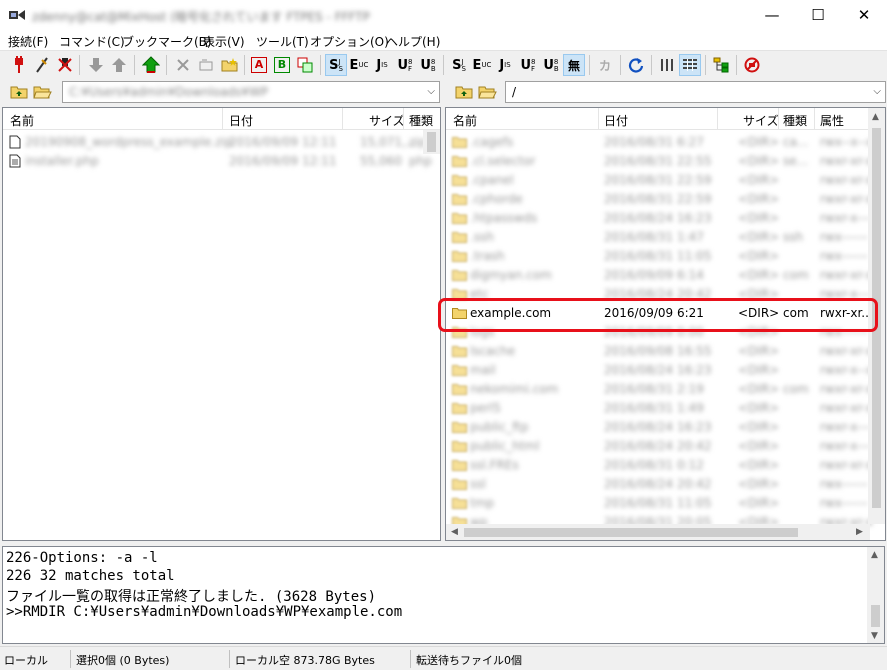 This screenshot has width=887, height=670. I want to click on remote-parent-folder-icon, so click(464, 92).